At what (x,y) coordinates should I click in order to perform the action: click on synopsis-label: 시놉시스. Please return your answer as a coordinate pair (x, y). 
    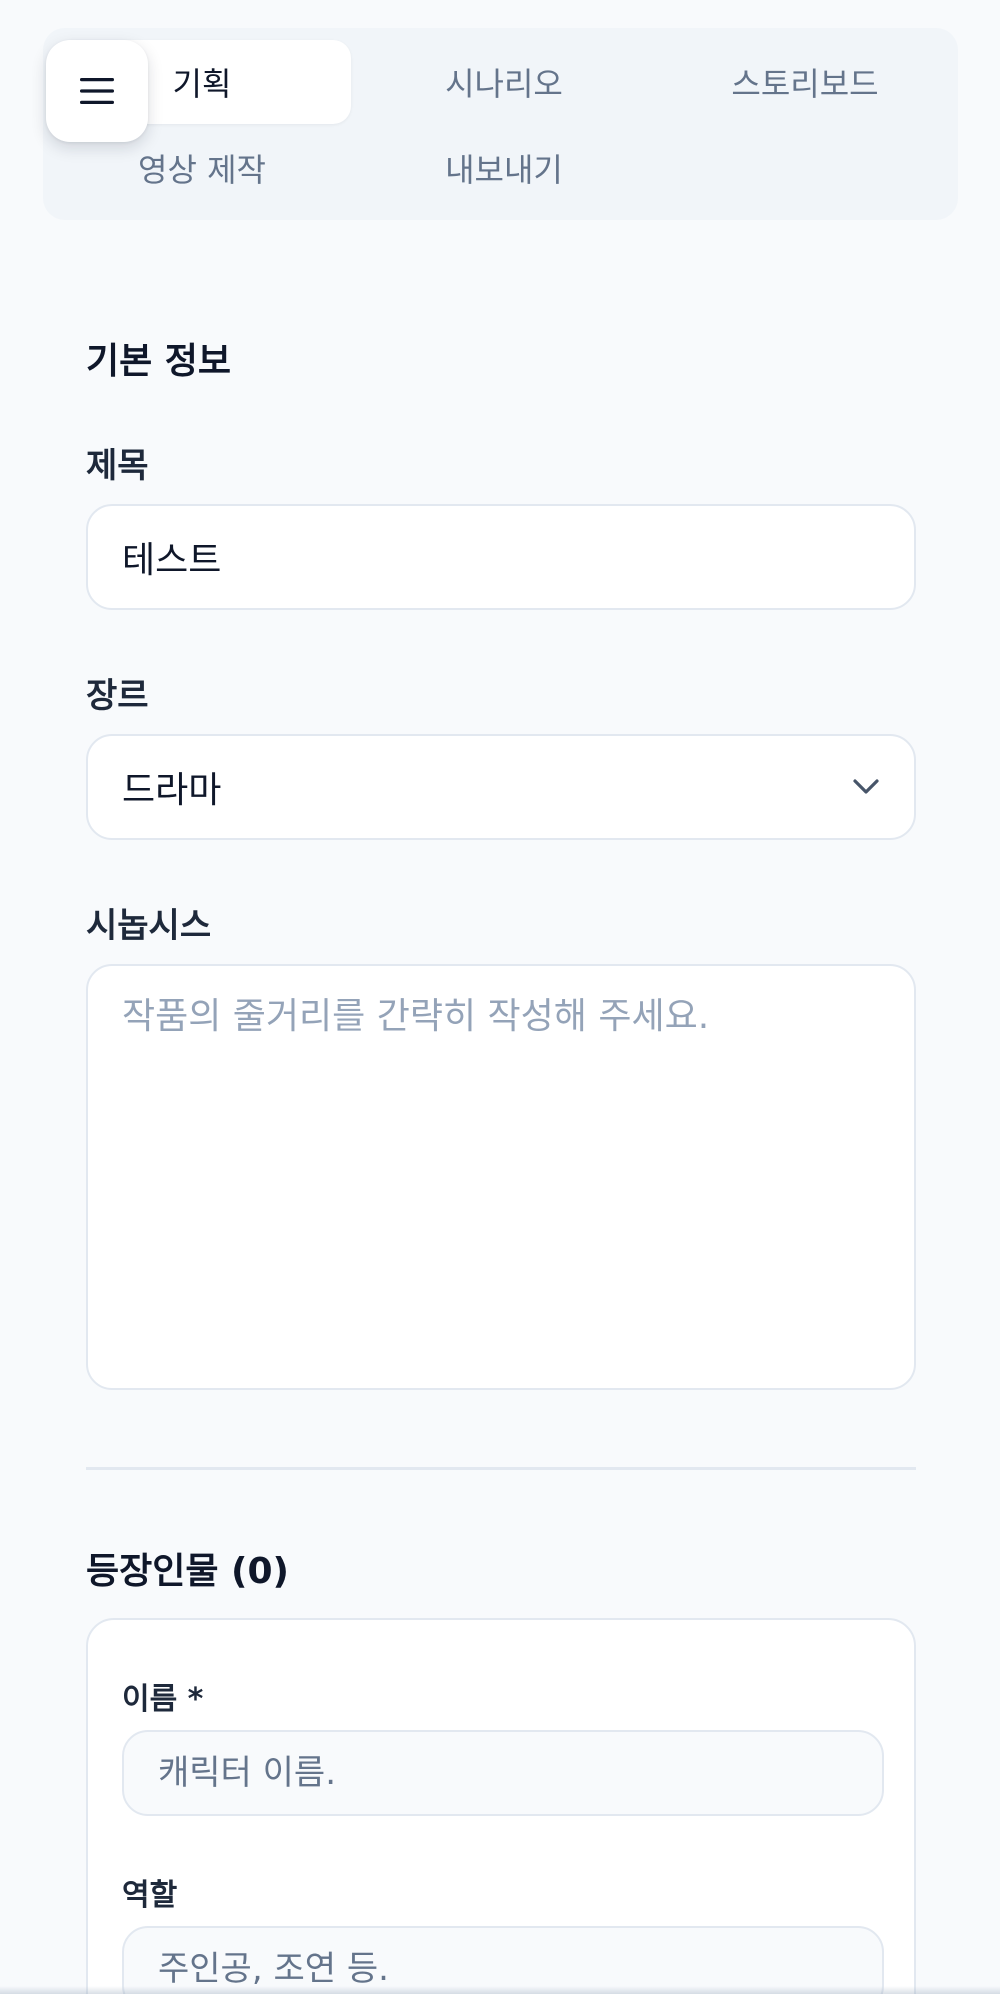
    Looking at the image, I should click on (149, 926).